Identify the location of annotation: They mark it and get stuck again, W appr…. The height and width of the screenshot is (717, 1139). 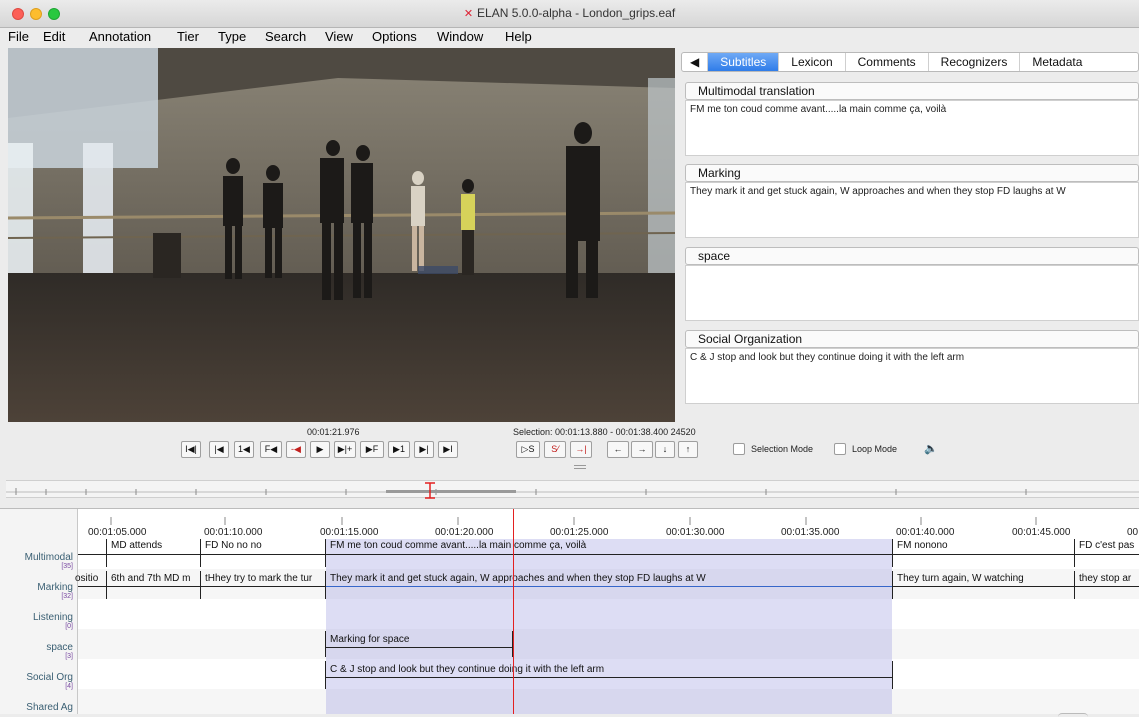
(607, 578).